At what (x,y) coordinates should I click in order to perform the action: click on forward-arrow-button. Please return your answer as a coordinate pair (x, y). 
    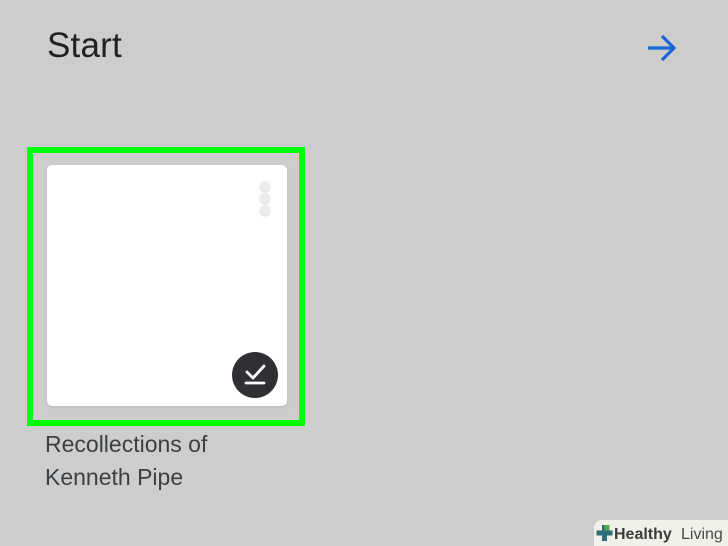
    Looking at the image, I should click on (661, 48).